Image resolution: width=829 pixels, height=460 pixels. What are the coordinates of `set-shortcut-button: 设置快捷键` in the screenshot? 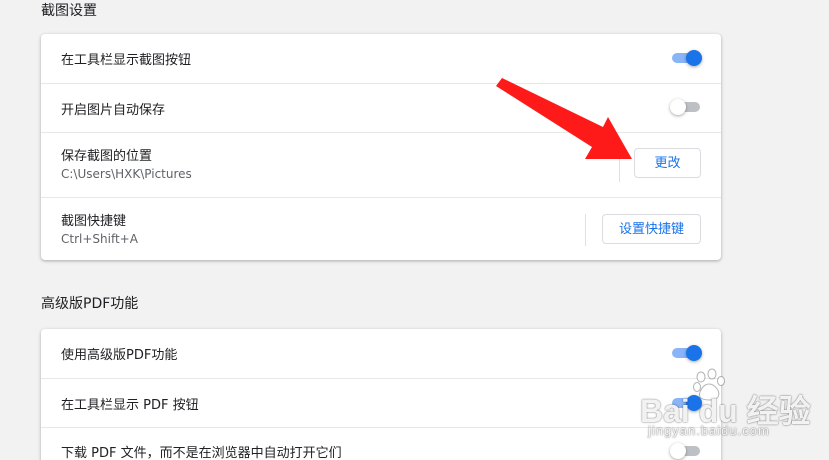 It's located at (651, 229).